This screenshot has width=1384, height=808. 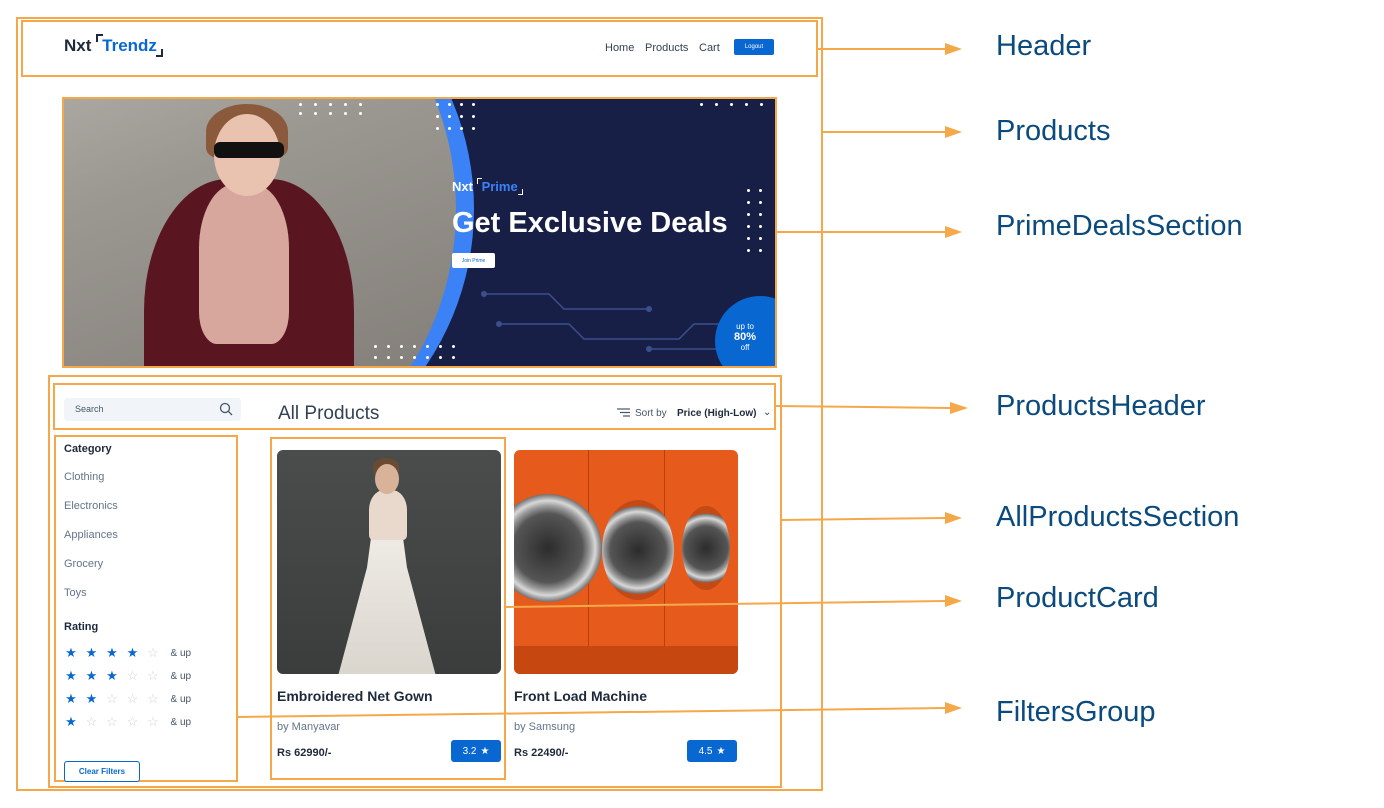 What do you see at coordinates (1077, 598) in the screenshot?
I see `annotation-product-card: ProductCard` at bounding box center [1077, 598].